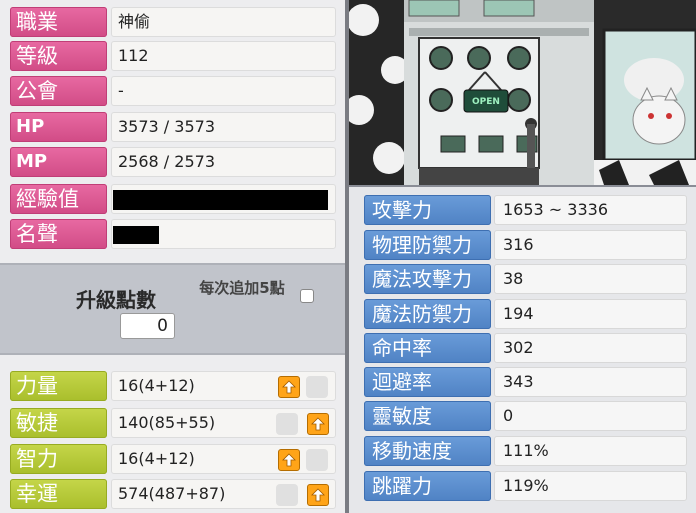 This screenshot has height=513, width=696. I want to click on speed-label: 移動速度, so click(427, 451).